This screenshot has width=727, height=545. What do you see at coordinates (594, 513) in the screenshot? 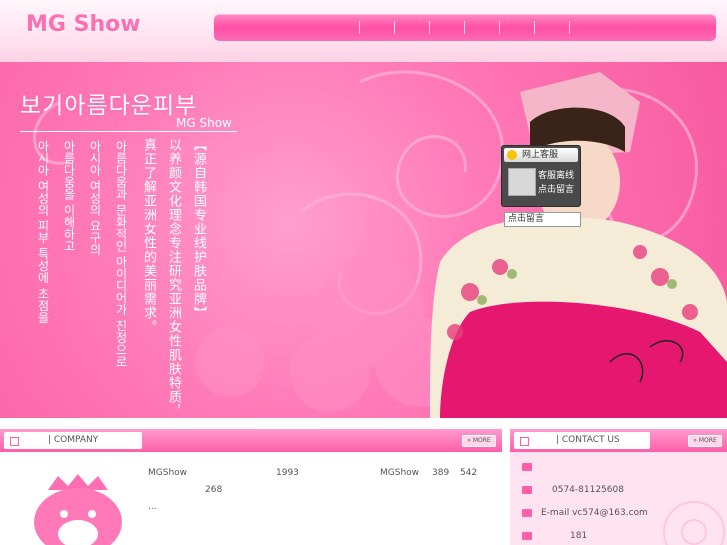
I see `contact-email: E-mail vc574@163.com` at bounding box center [594, 513].